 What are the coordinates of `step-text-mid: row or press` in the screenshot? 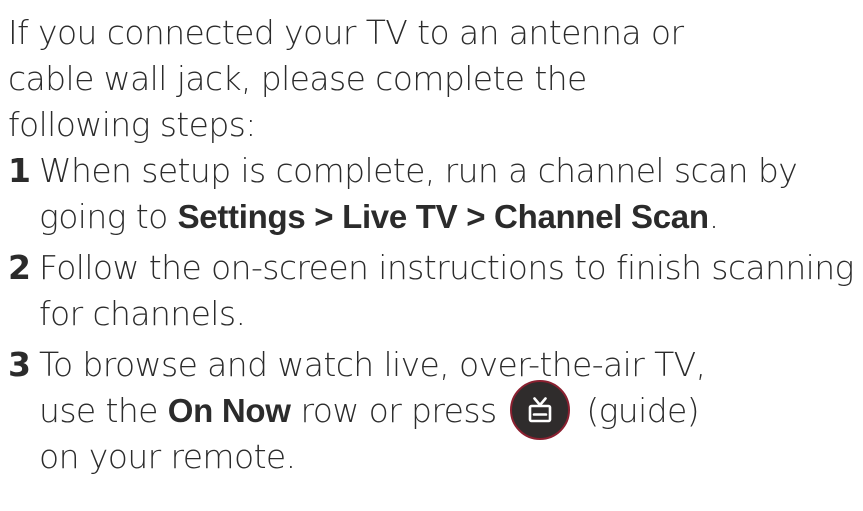 It's located at (398, 410).